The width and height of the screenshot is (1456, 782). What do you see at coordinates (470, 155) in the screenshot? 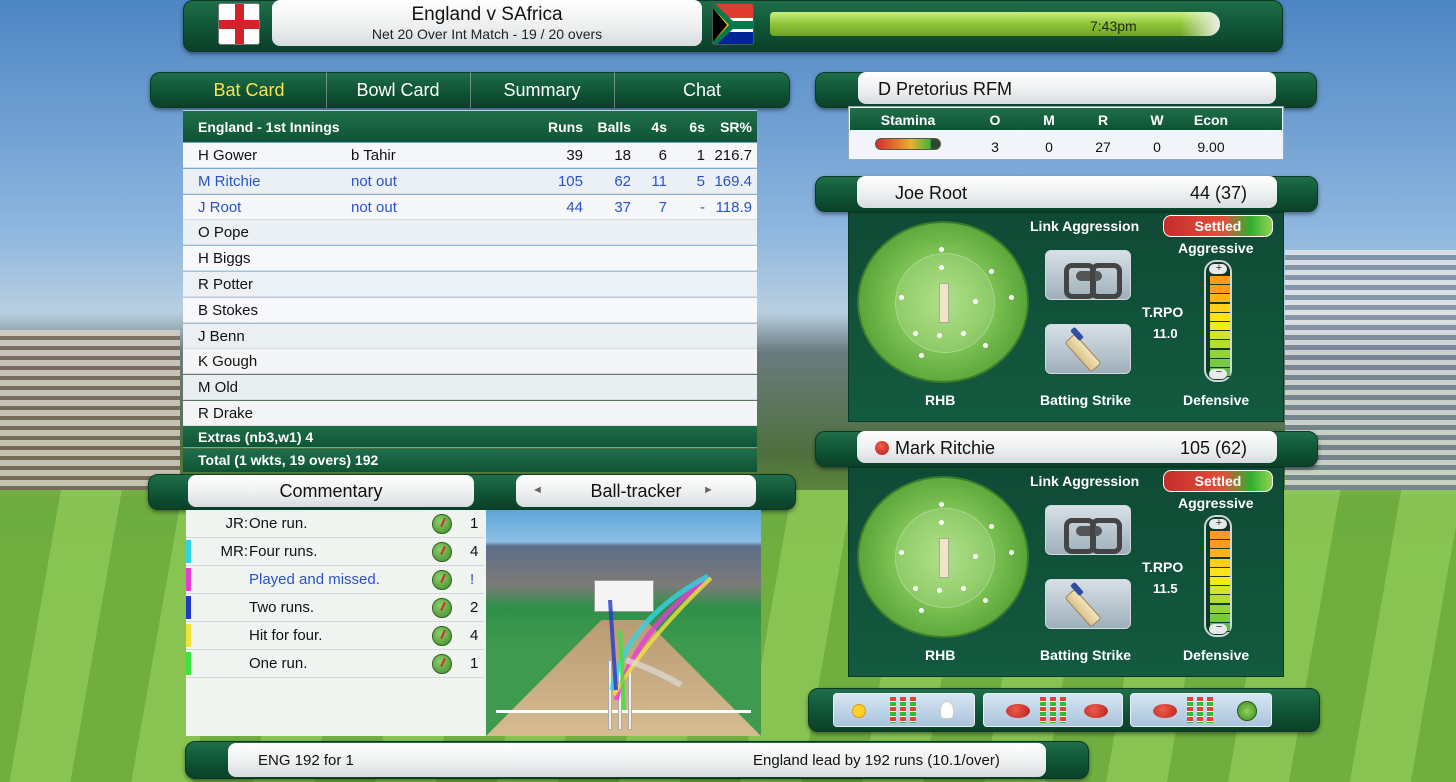
I see `batcard-row: H Gower b Tahir 39 18 6 1 216.7` at bounding box center [470, 155].